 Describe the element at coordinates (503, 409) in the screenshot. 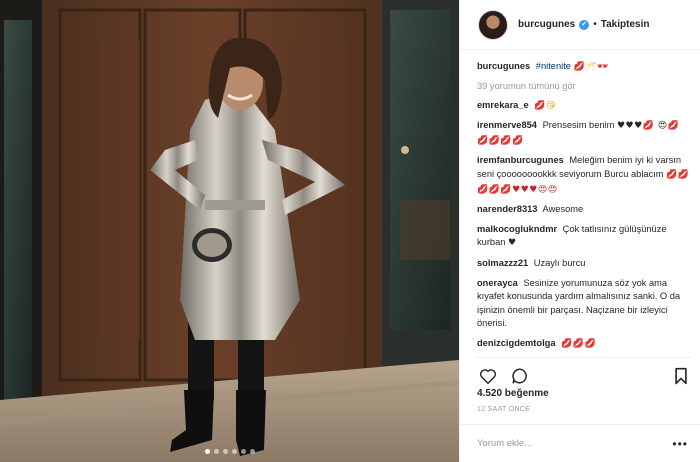

I see `post-timestamp: 12 SAAT ÖNCE` at that location.